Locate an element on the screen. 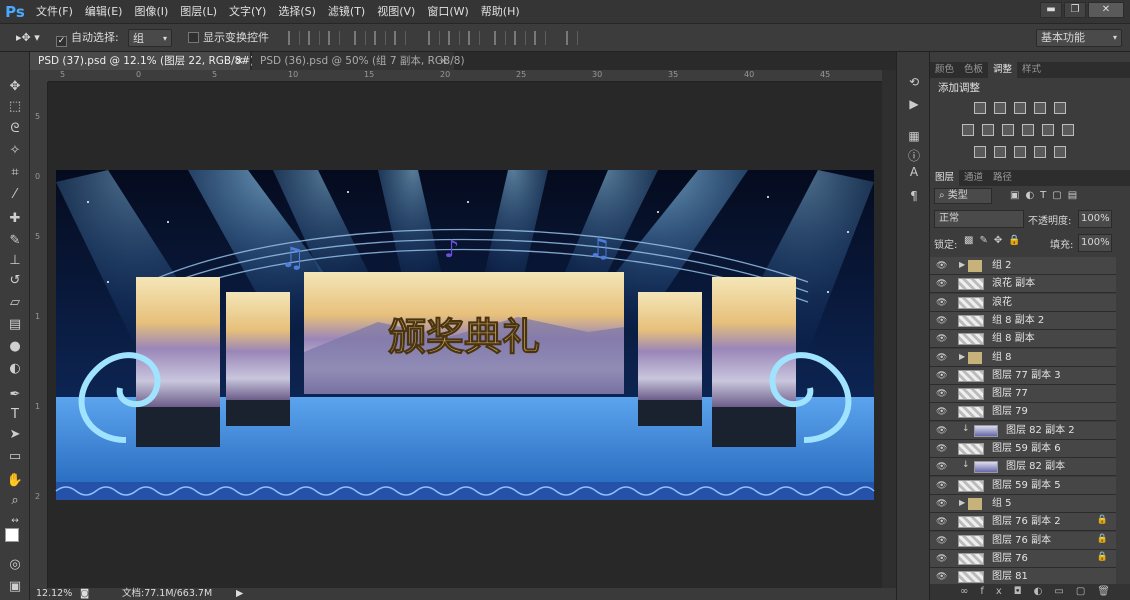 This screenshot has height=600, width=1130. menu-layer: 图层(L) is located at coordinates (198, 12).